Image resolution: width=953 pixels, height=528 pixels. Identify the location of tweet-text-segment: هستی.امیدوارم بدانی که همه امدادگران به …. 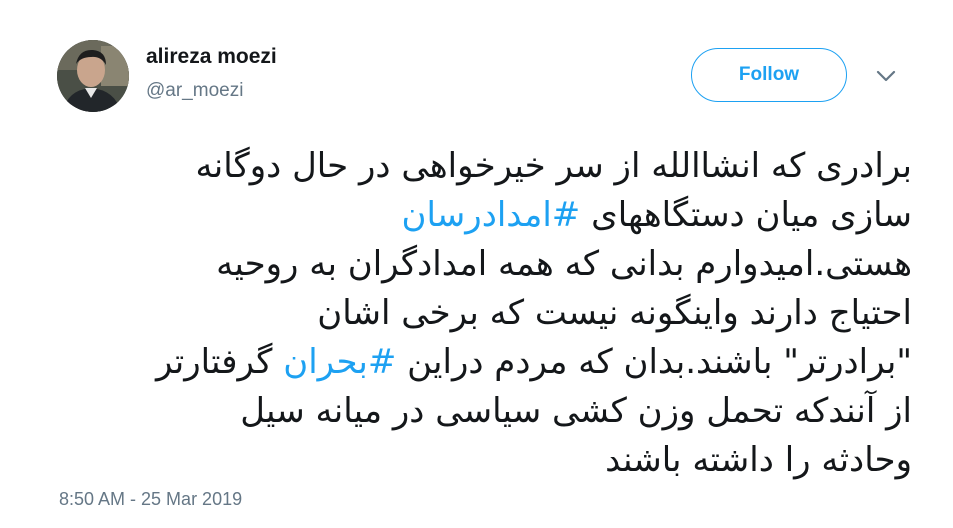
(564, 264).